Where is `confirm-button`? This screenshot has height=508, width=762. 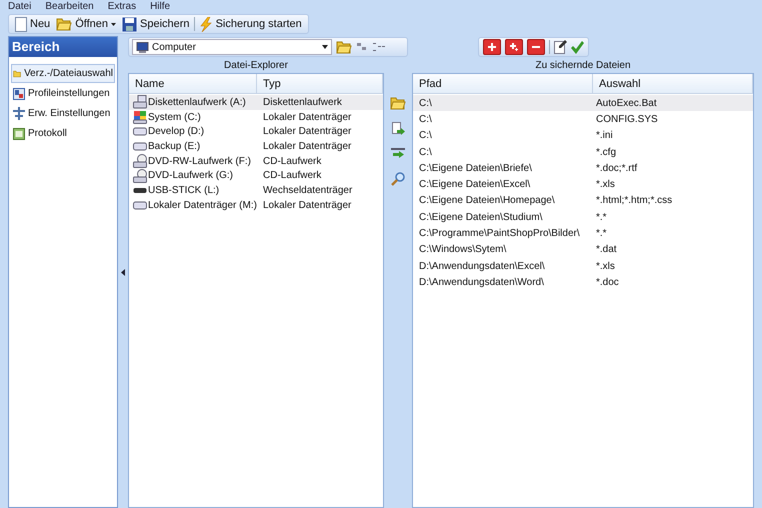
confirm-button is located at coordinates (577, 47).